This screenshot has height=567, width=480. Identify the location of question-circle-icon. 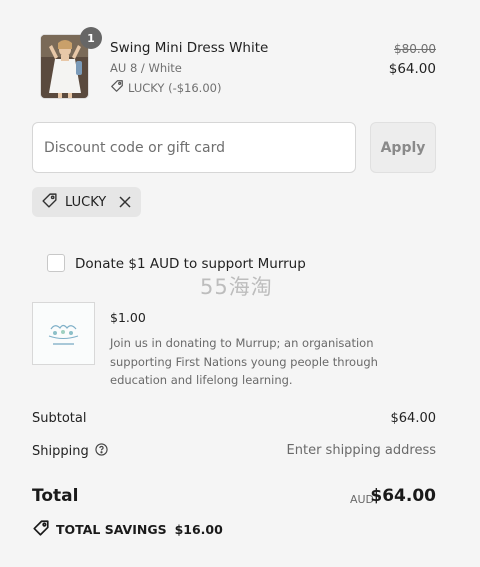
(101, 451).